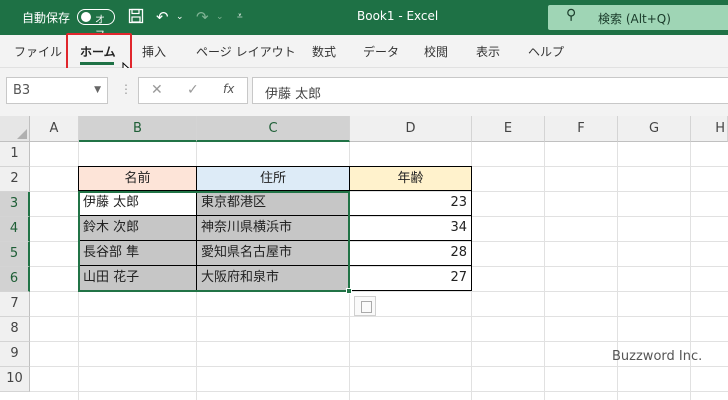 Image resolution: width=728 pixels, height=400 pixels. I want to click on search-box: ⚲ 検索 (Alt+Q), so click(638, 17).